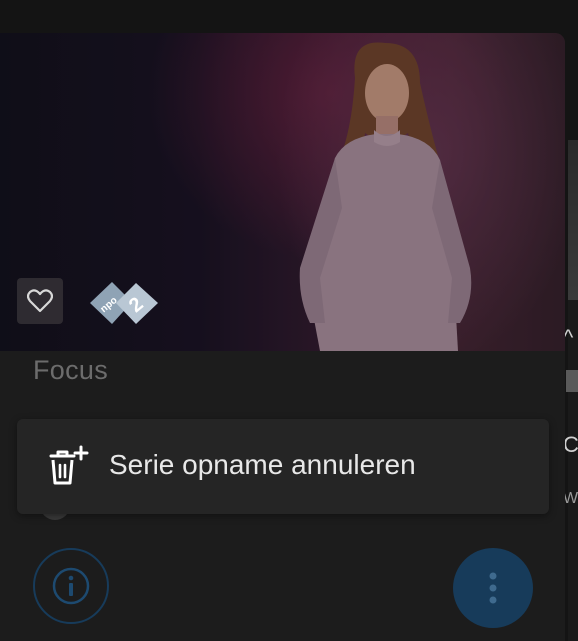 The width and height of the screenshot is (578, 641). Describe the element at coordinates (71, 370) in the screenshot. I see `program-title: Focus` at that location.